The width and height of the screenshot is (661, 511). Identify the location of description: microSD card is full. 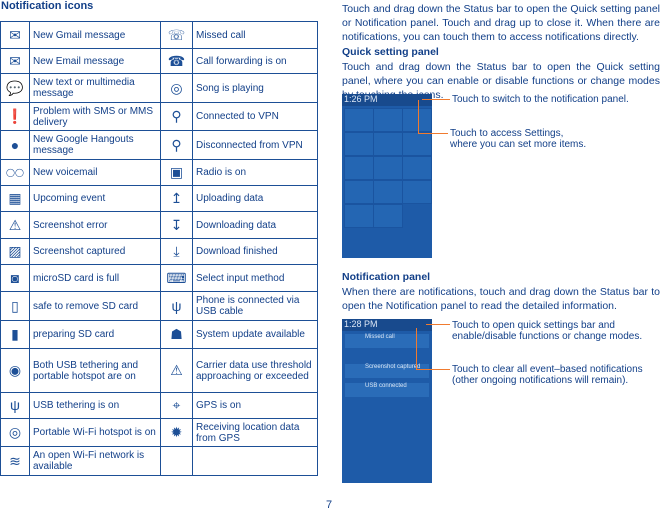
(95, 278).